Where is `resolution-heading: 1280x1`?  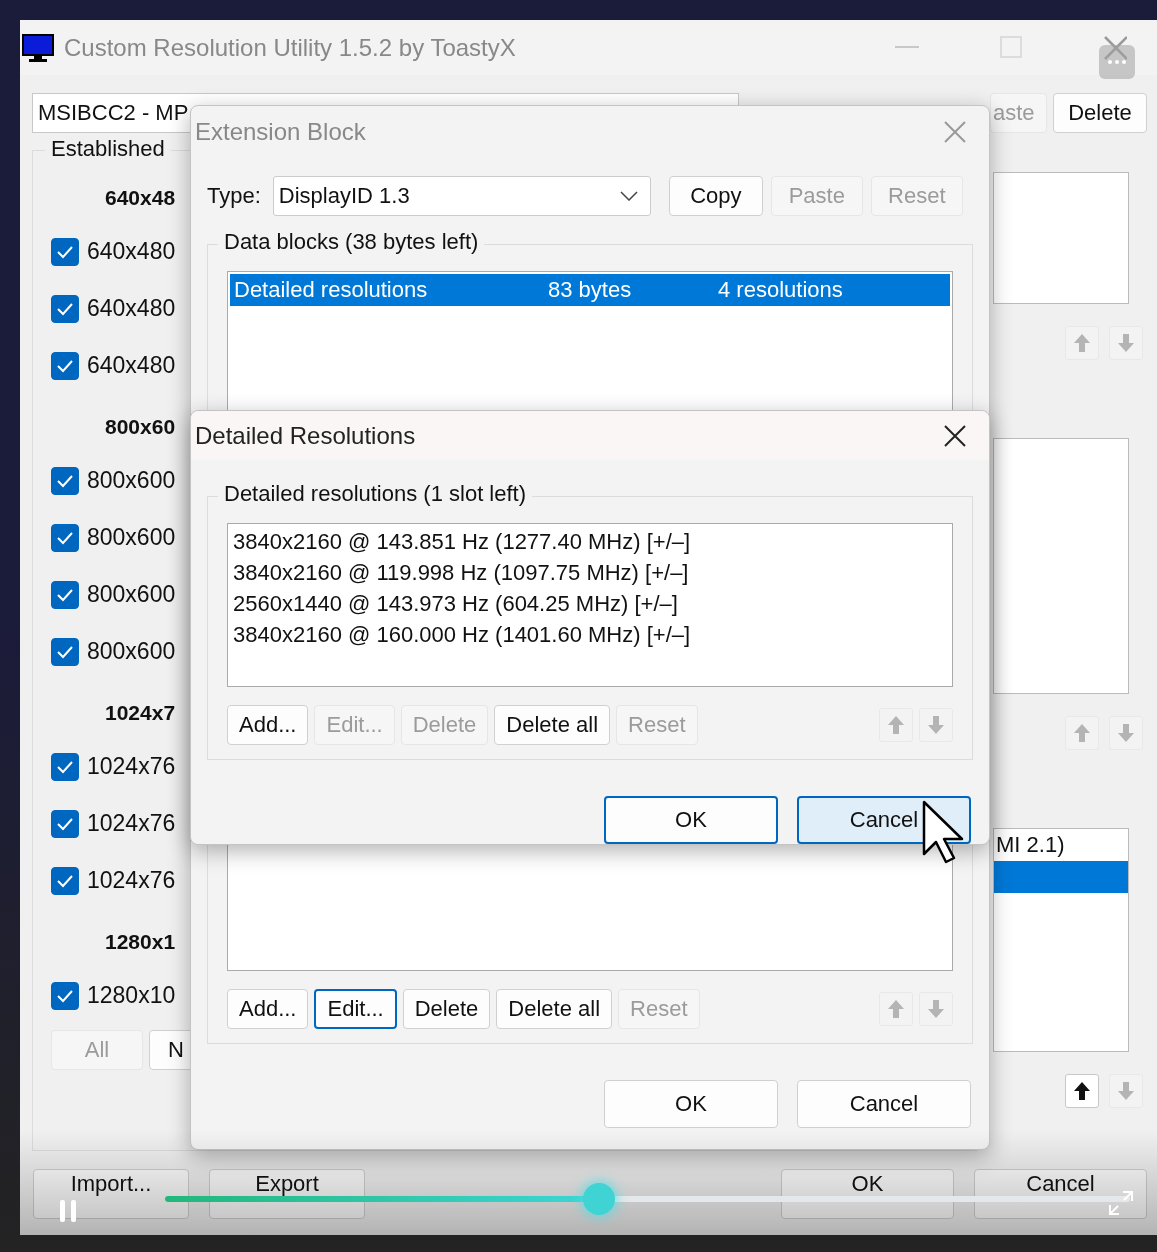 resolution-heading: 1280x1 is located at coordinates (140, 942).